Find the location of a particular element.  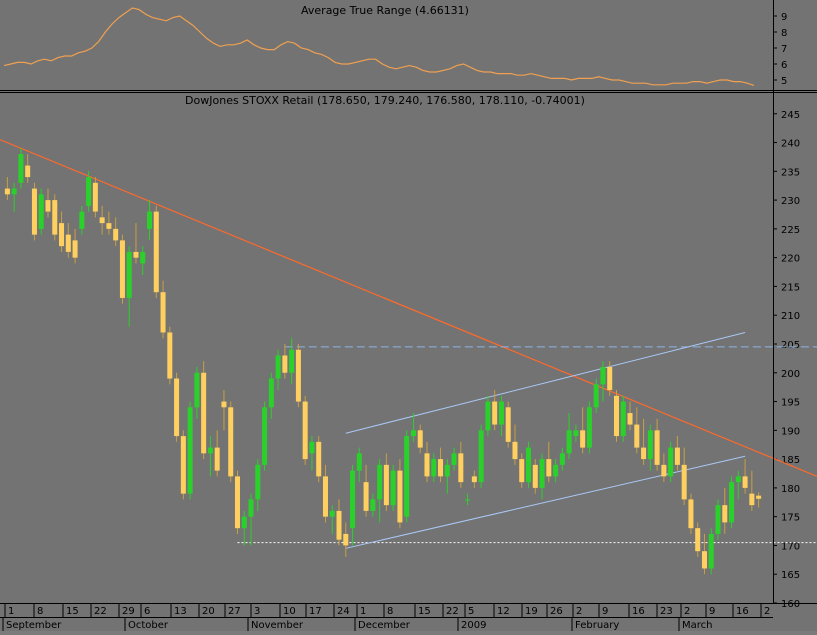

day-label-9: 3 is located at coordinates (257, 611).